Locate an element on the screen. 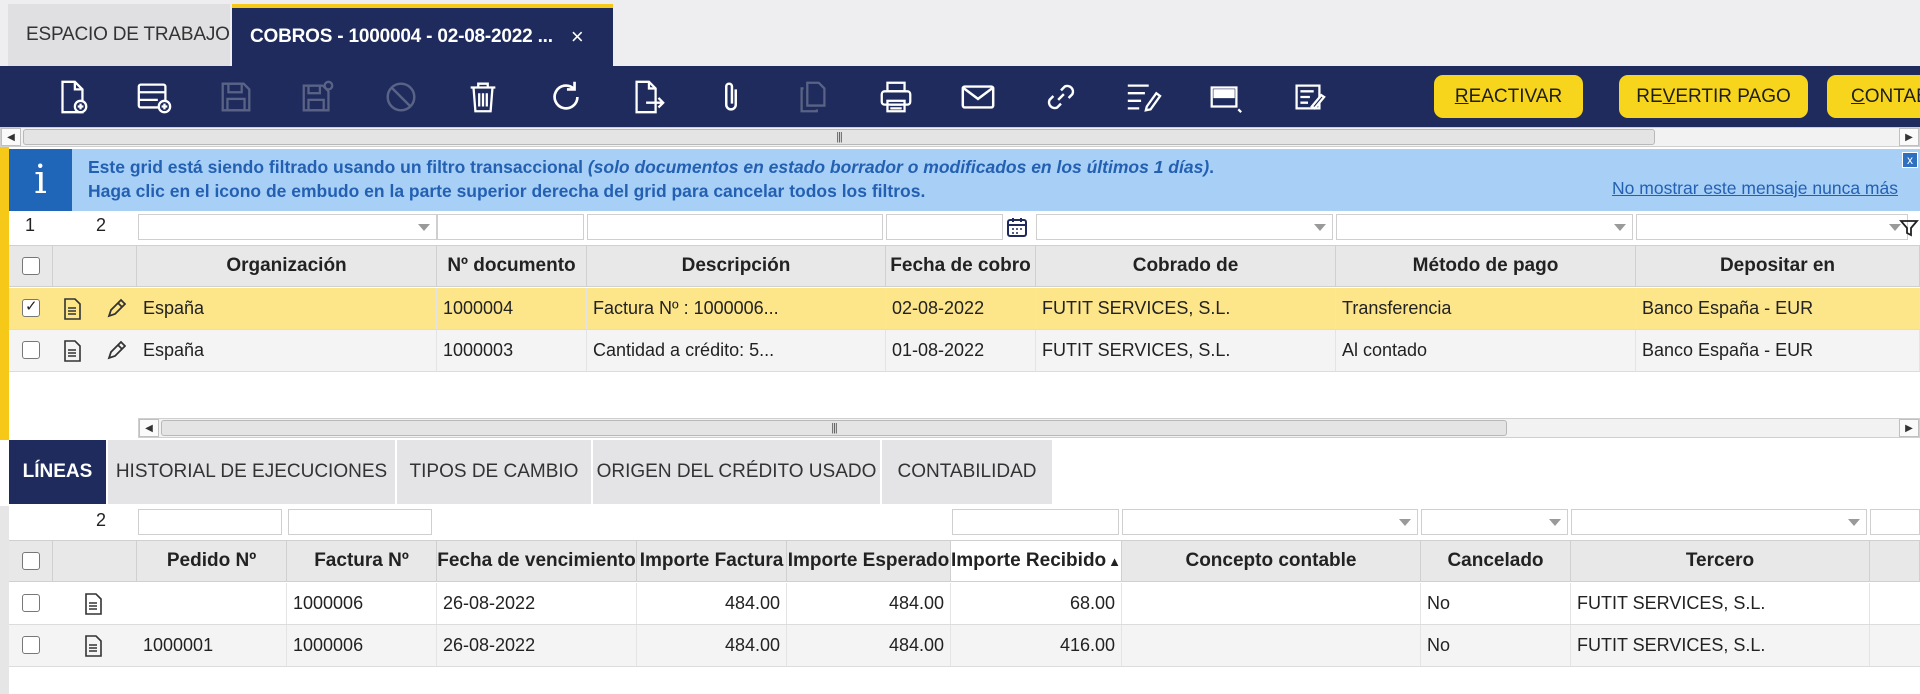 The width and height of the screenshot is (1920, 694). tab-lines: LÍNEAS is located at coordinates (57, 472).